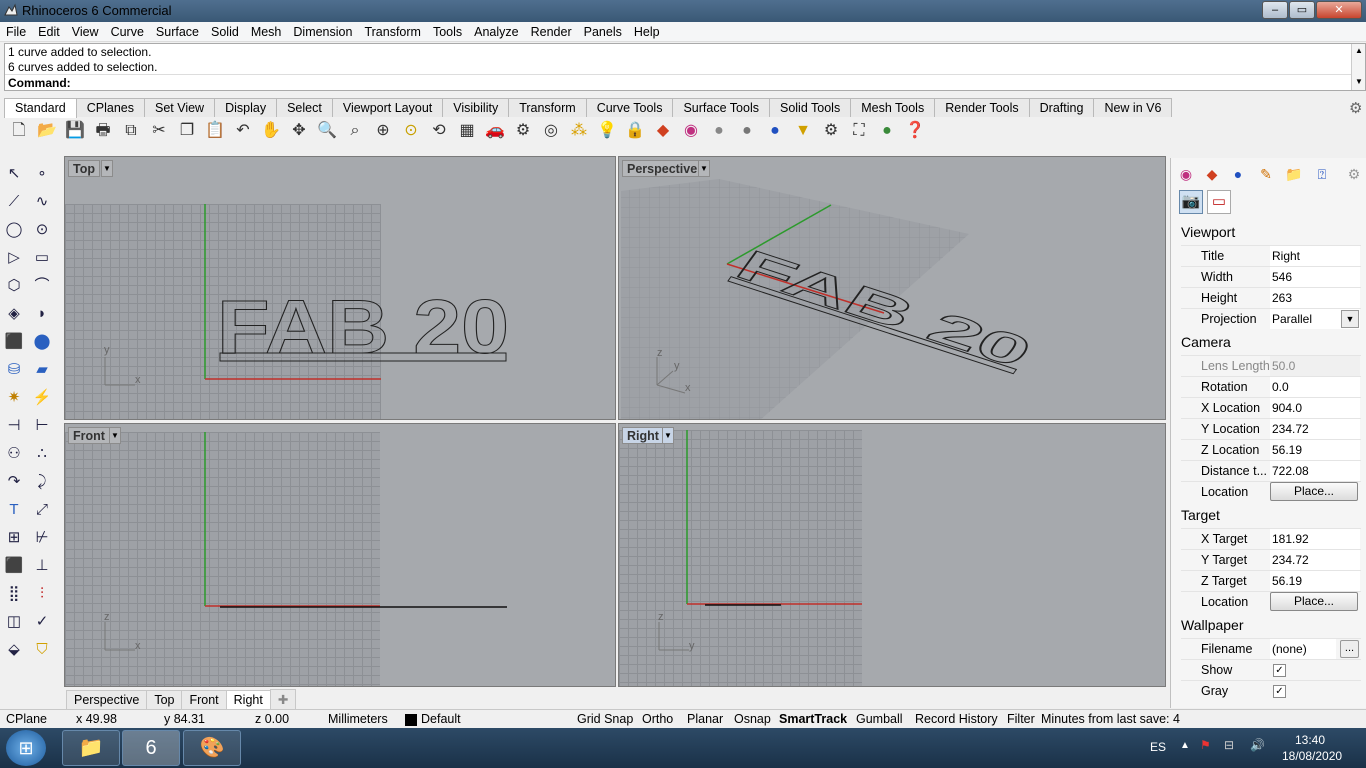 The width and height of the screenshot is (1366, 768). What do you see at coordinates (14, 286) in the screenshot?
I see `polygon-icon: ⬡` at bounding box center [14, 286].